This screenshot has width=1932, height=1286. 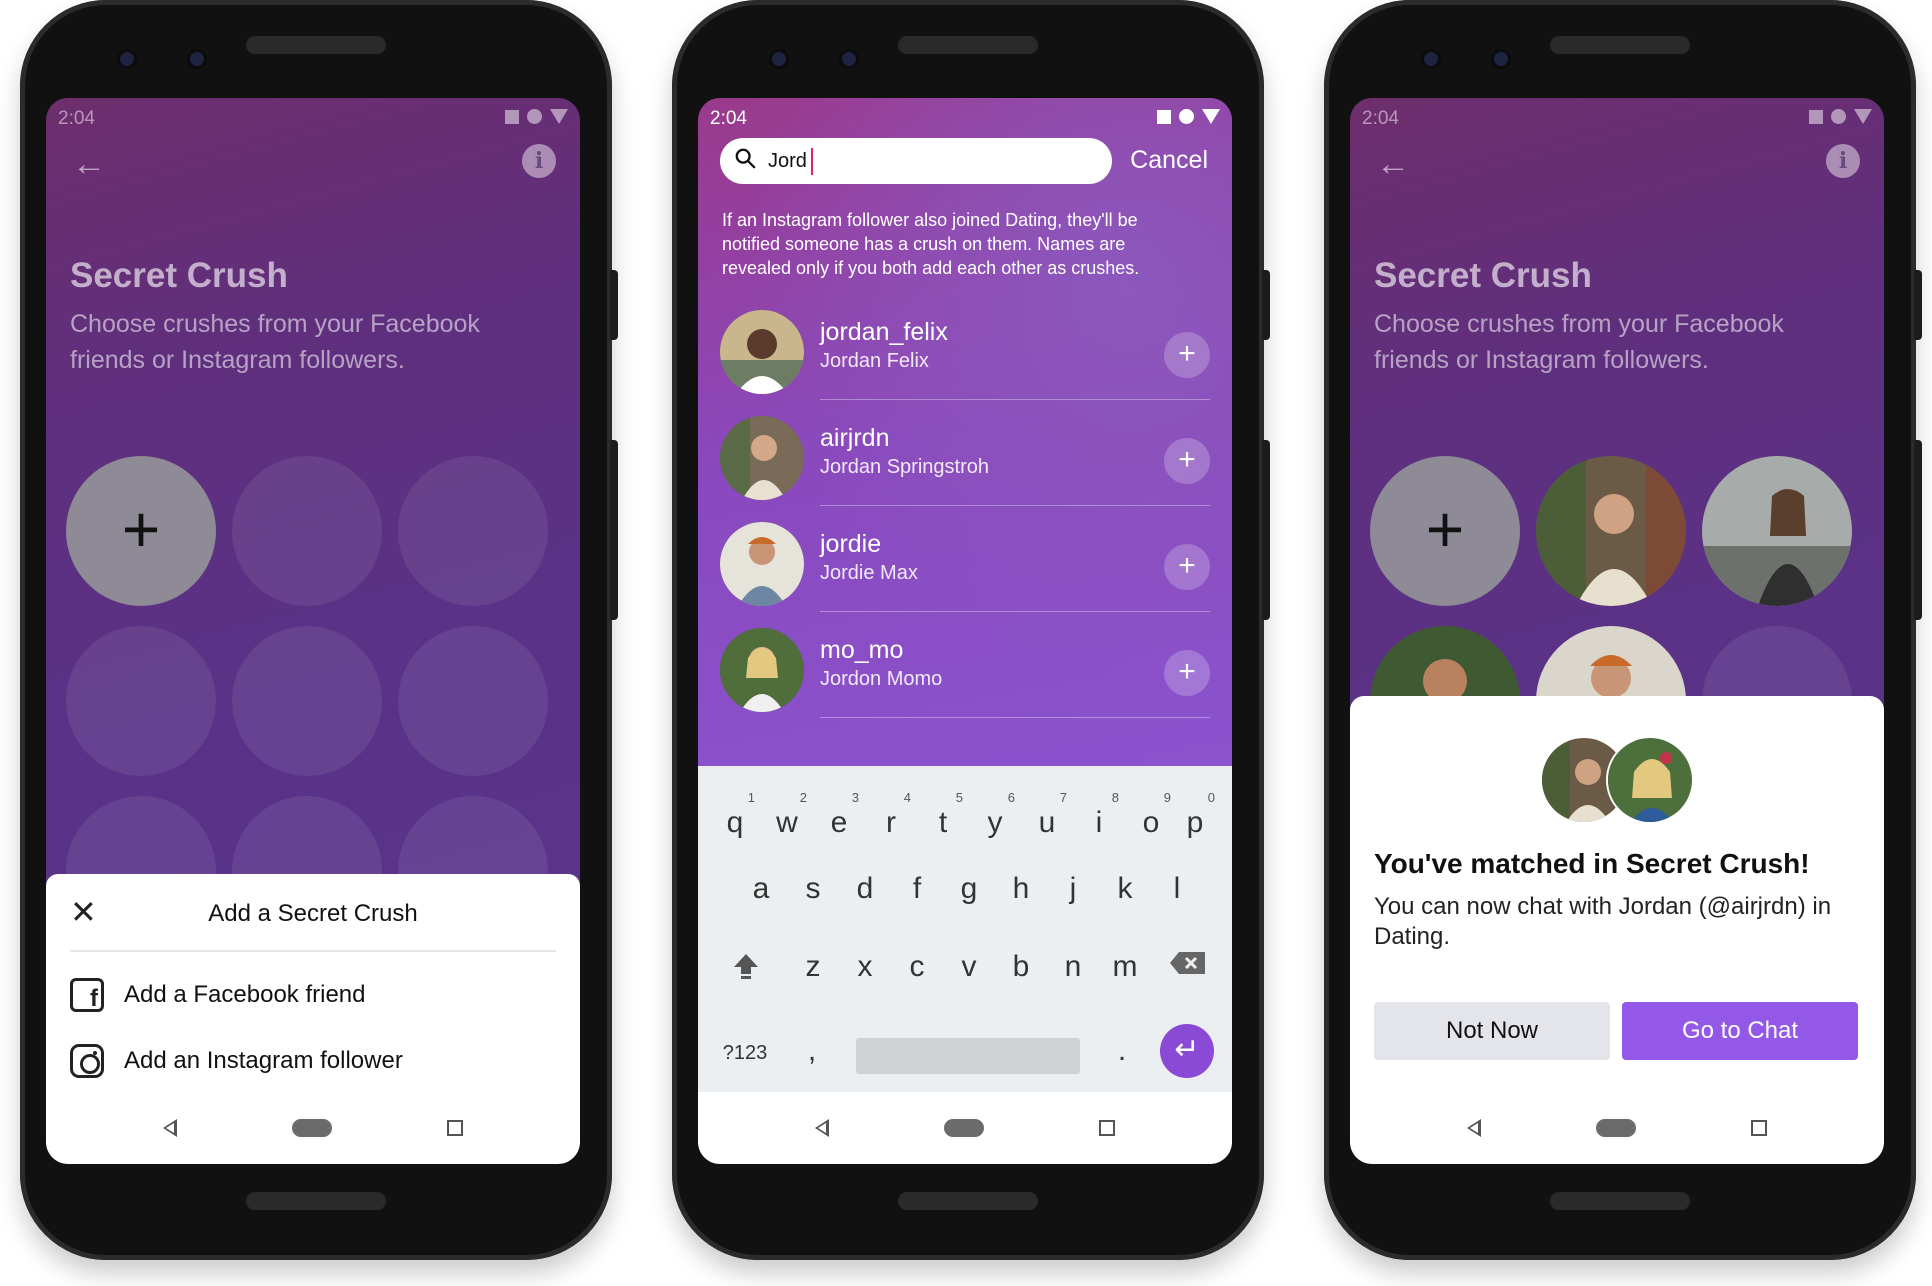 I want to click on option-label: Add an Instagram follower, so click(x=263, y=1060).